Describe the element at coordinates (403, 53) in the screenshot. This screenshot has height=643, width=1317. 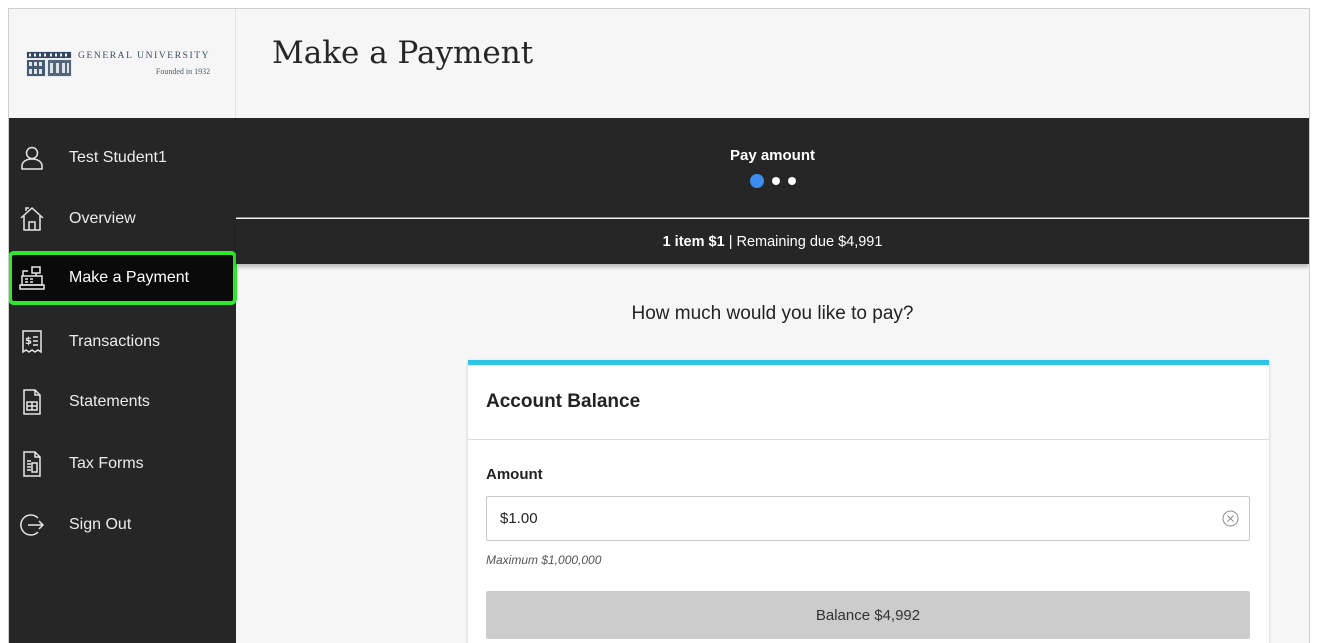
I see `page-title: Make a Payment` at that location.